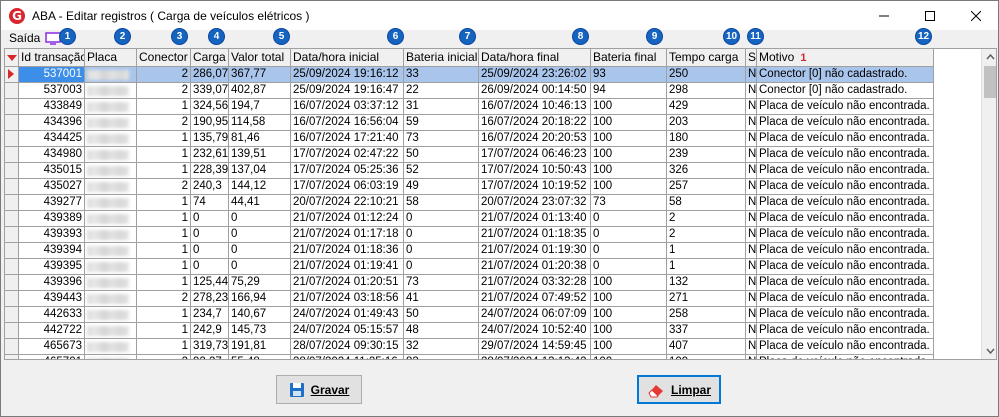  I want to click on table-cell: 44,41, so click(260, 203).